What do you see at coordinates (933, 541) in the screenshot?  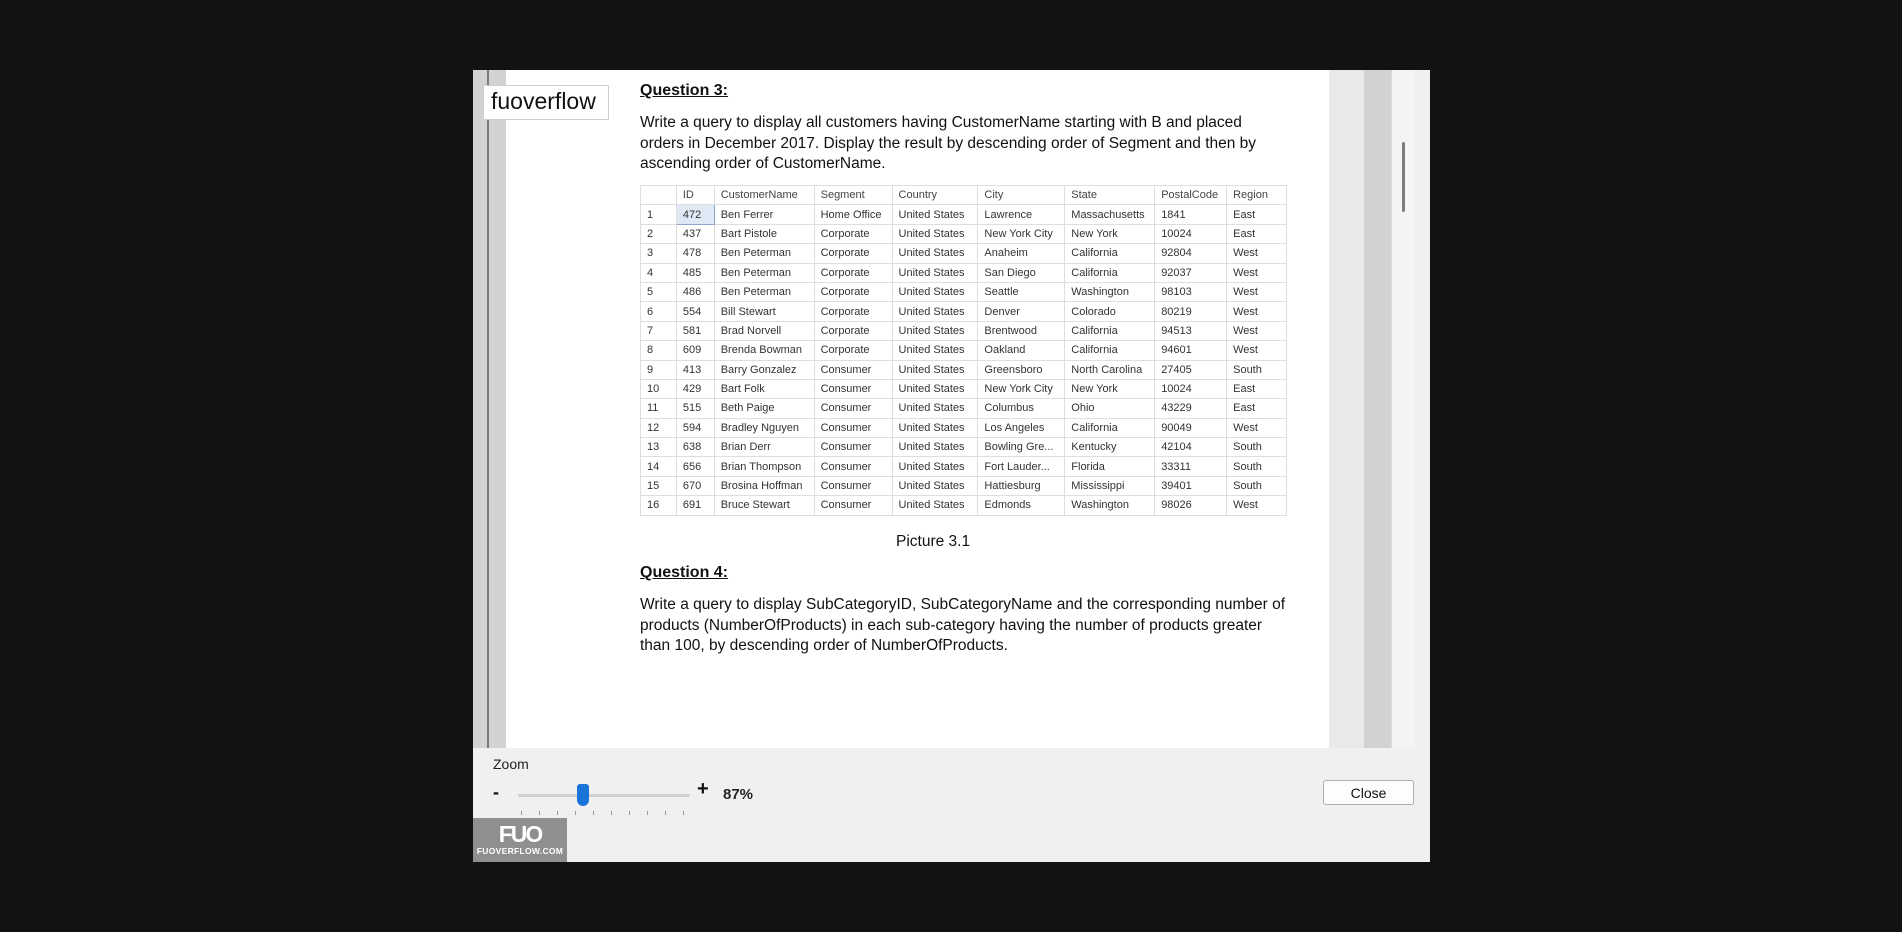 I see `picture-caption: Picture 3.1` at bounding box center [933, 541].